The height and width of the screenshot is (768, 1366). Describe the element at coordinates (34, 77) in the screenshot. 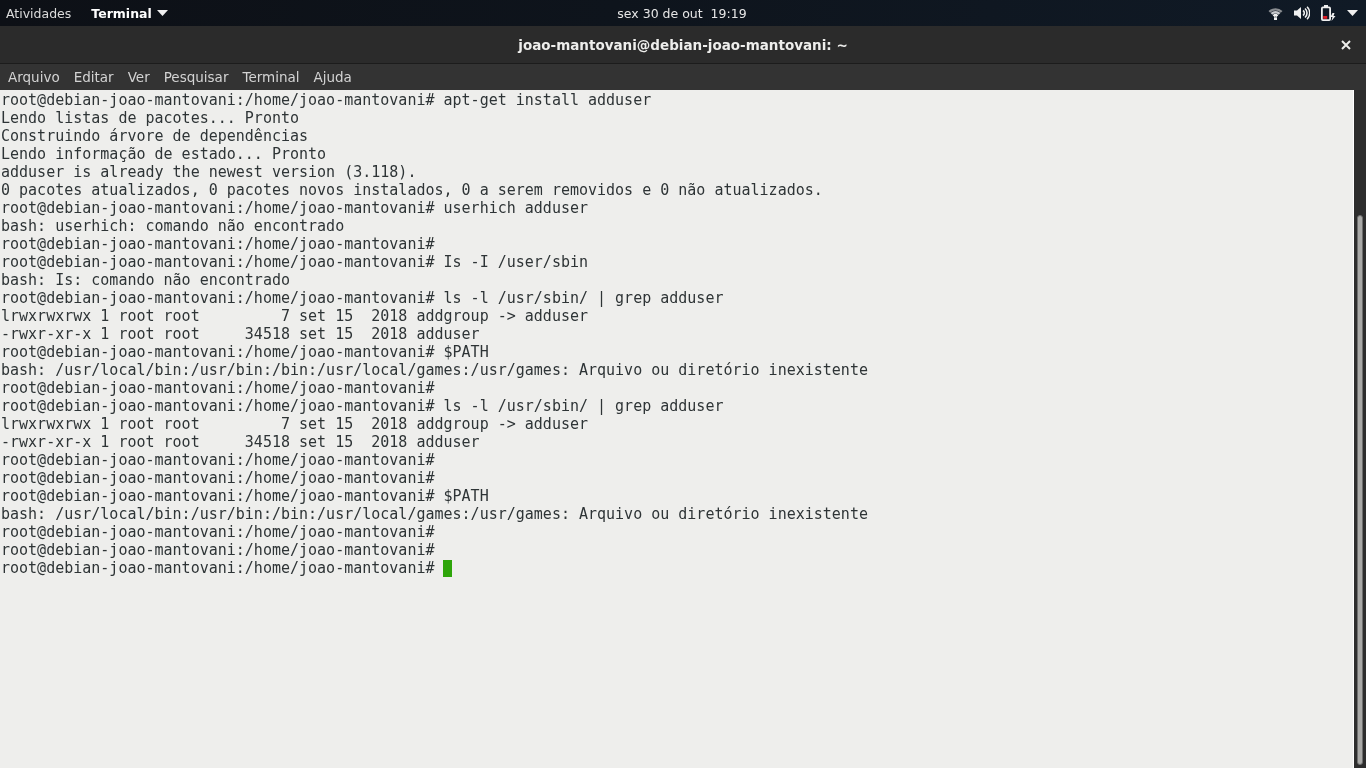

I see `menu-item: Arquivo` at that location.